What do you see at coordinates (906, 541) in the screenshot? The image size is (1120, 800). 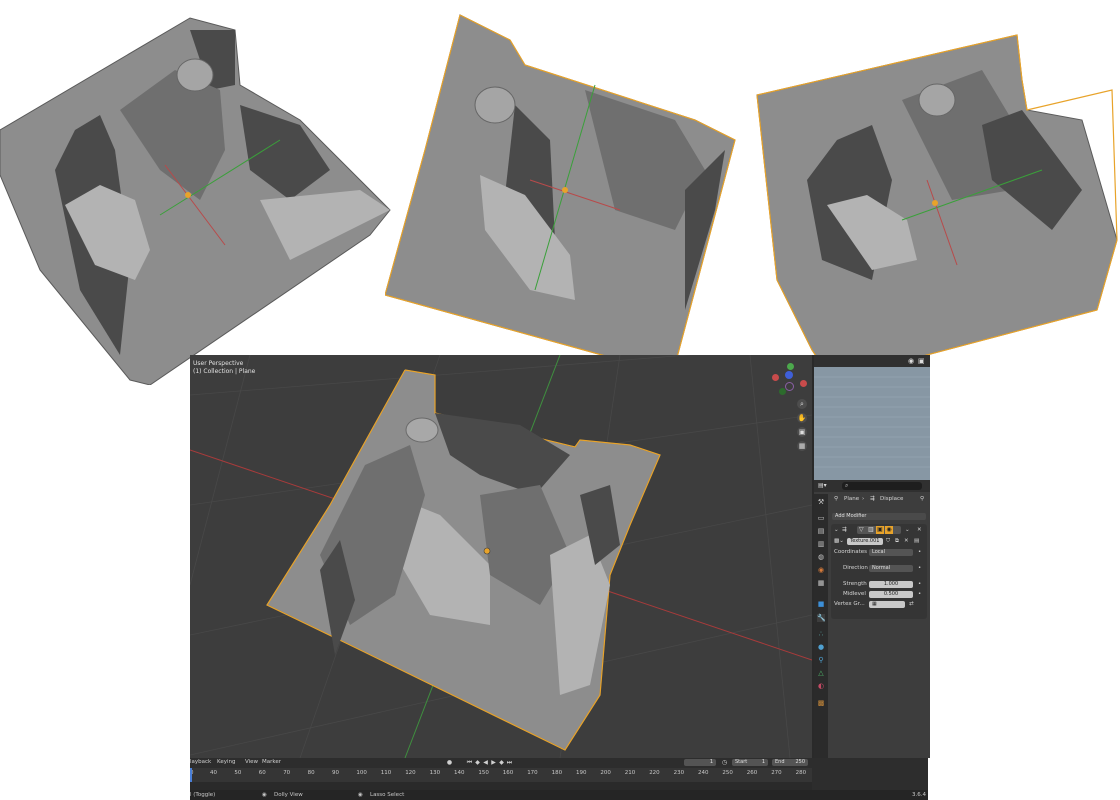 I see `unlink-texture-icon: ✕` at bounding box center [906, 541].